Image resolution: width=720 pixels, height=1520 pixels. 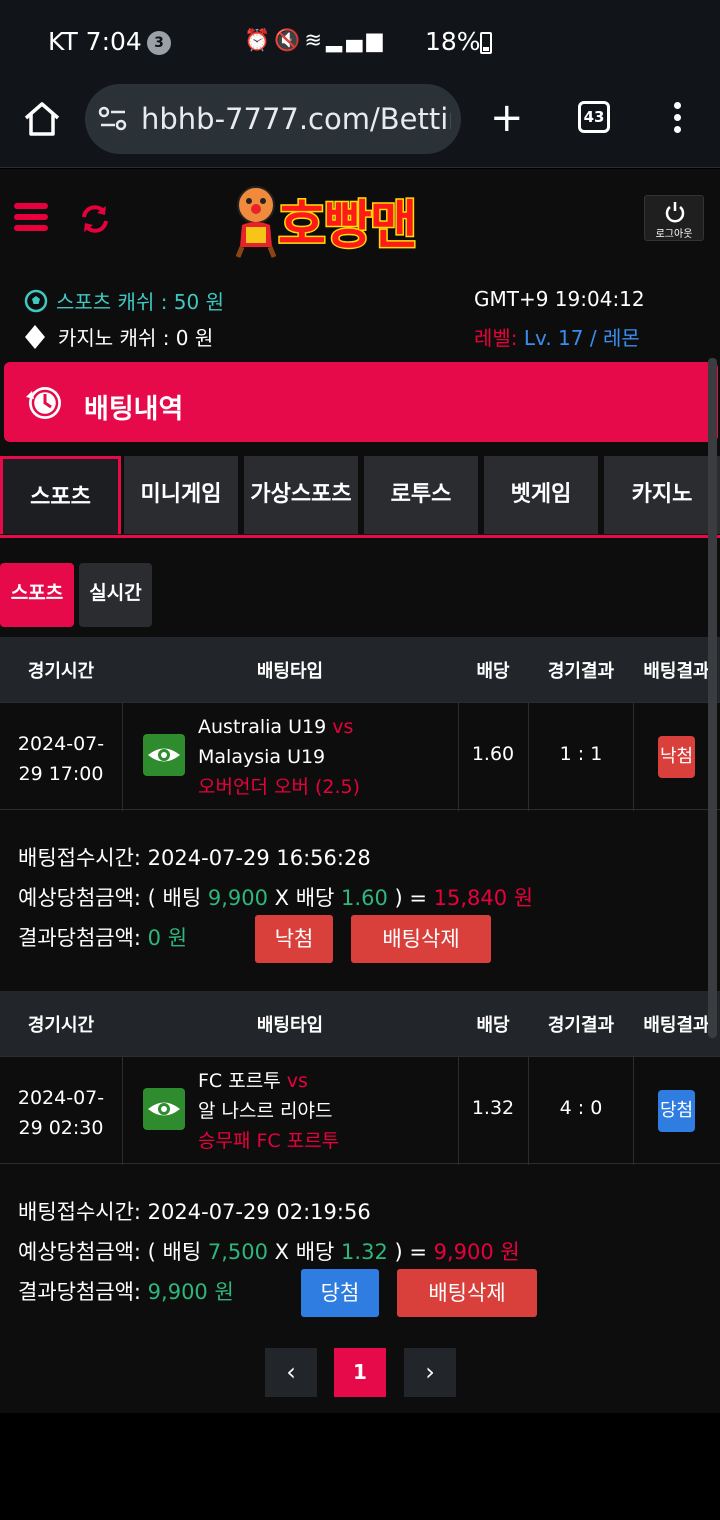 I want to click on next-page-button: ›, so click(x=430, y=1372).